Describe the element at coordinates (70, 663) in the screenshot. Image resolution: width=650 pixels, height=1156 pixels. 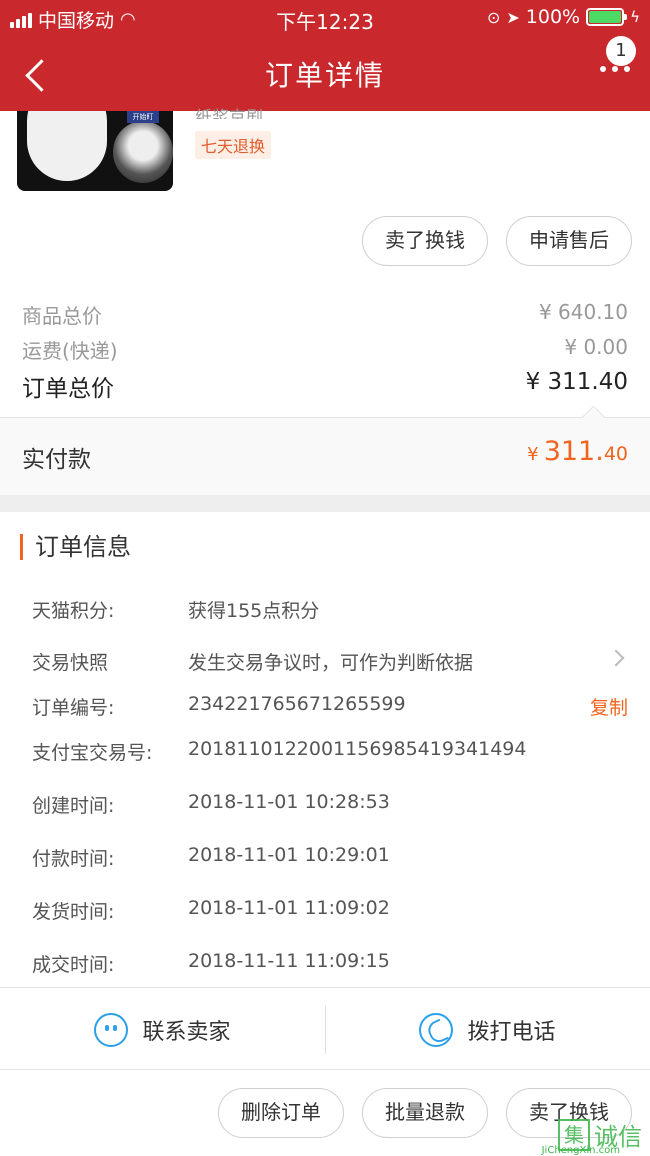
I see `info-key: 交易快照` at that location.